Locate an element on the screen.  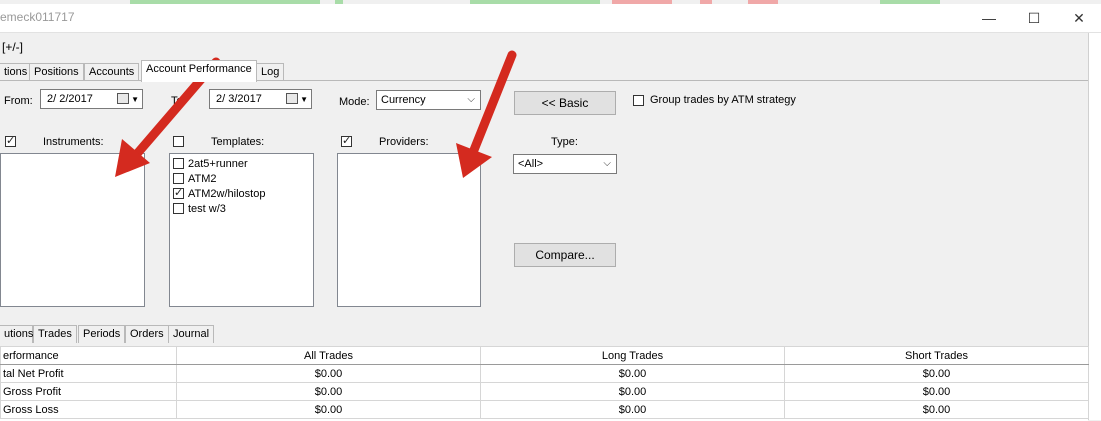
red-arrow-icon is located at coordinates (486, 114).